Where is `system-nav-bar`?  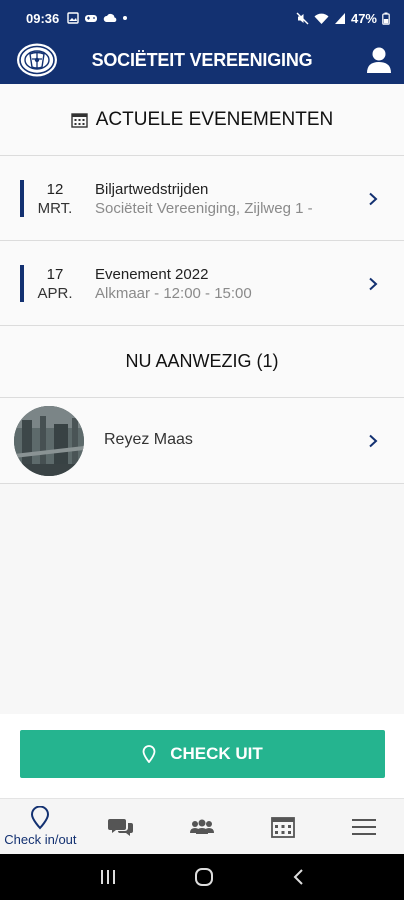
system-nav-bar is located at coordinates (202, 877).